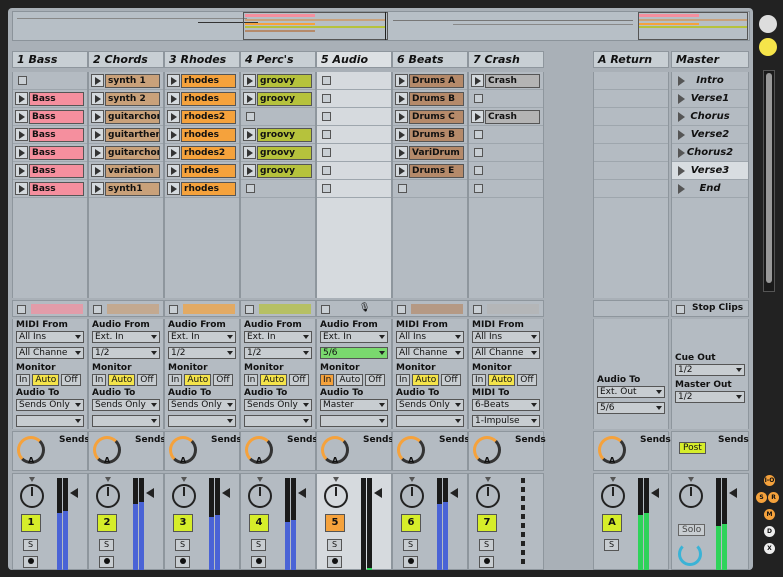  I want to click on track-activator: 5, so click(335, 523).